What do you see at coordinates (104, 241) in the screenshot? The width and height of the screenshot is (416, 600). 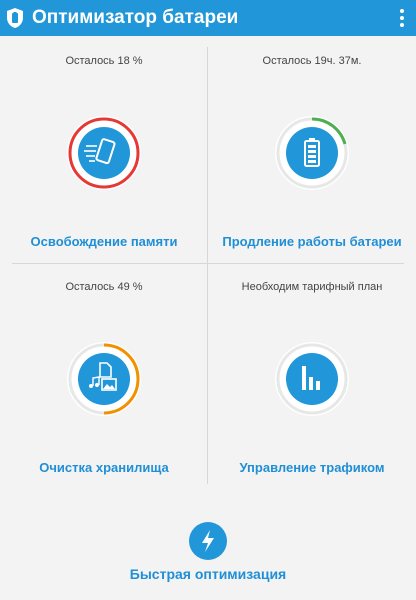 I see `memory-cleanup-label: Освобождение памяти` at bounding box center [104, 241].